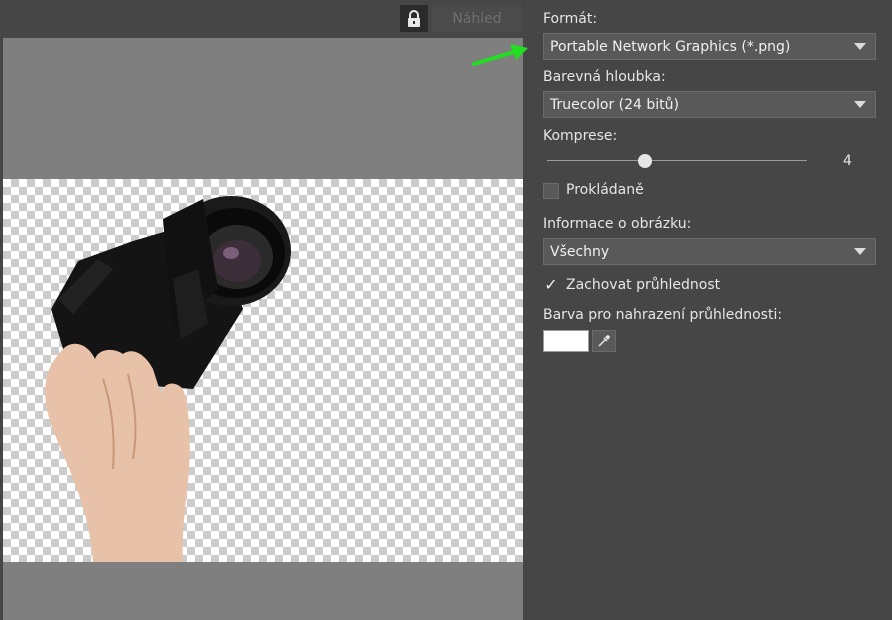  I want to click on image-info-label: Informace o obrázku:, so click(617, 224).